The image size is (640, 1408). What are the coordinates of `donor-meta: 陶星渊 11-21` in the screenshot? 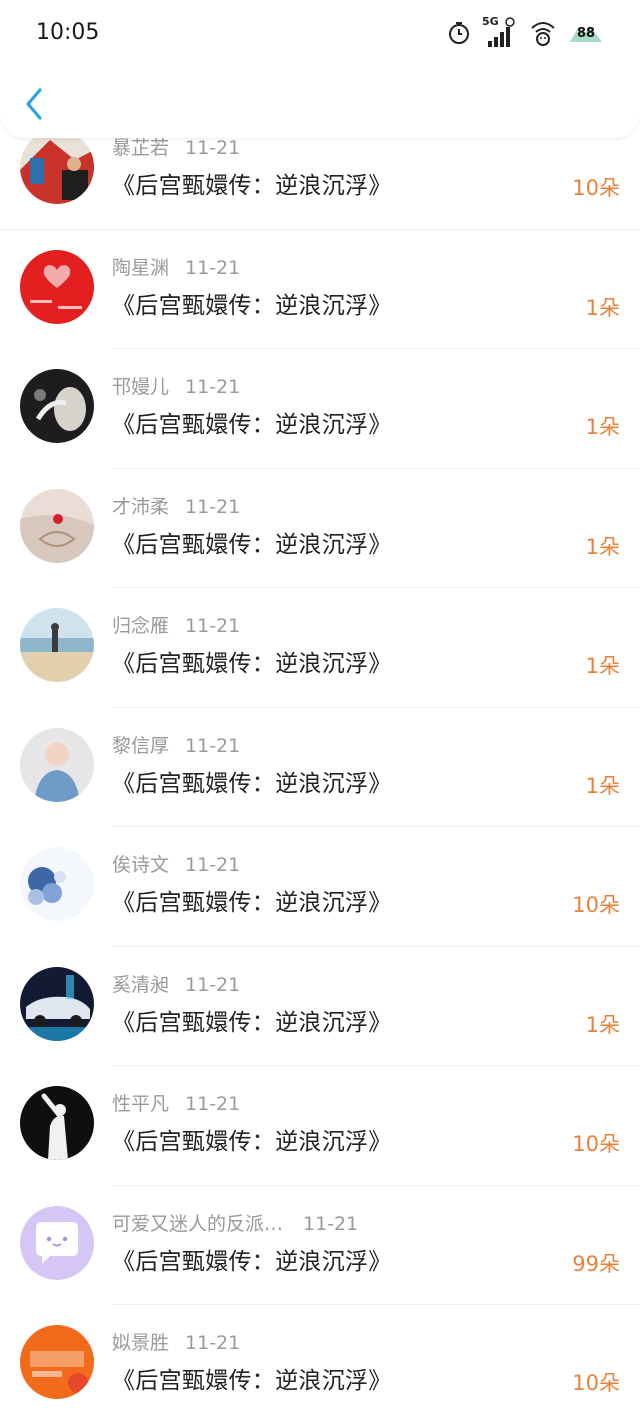 It's located at (176, 266).